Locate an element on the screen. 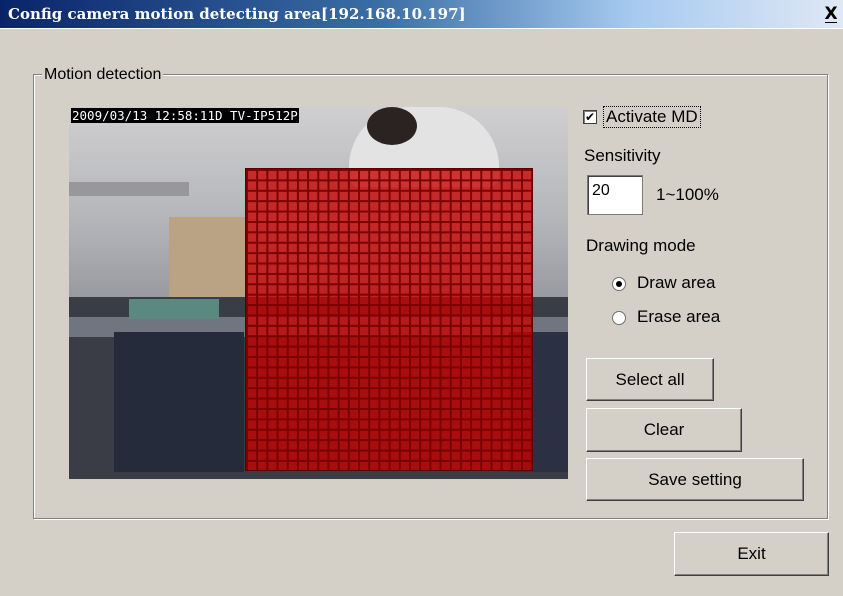  activate-md-checkbox: ✔ is located at coordinates (590, 117).